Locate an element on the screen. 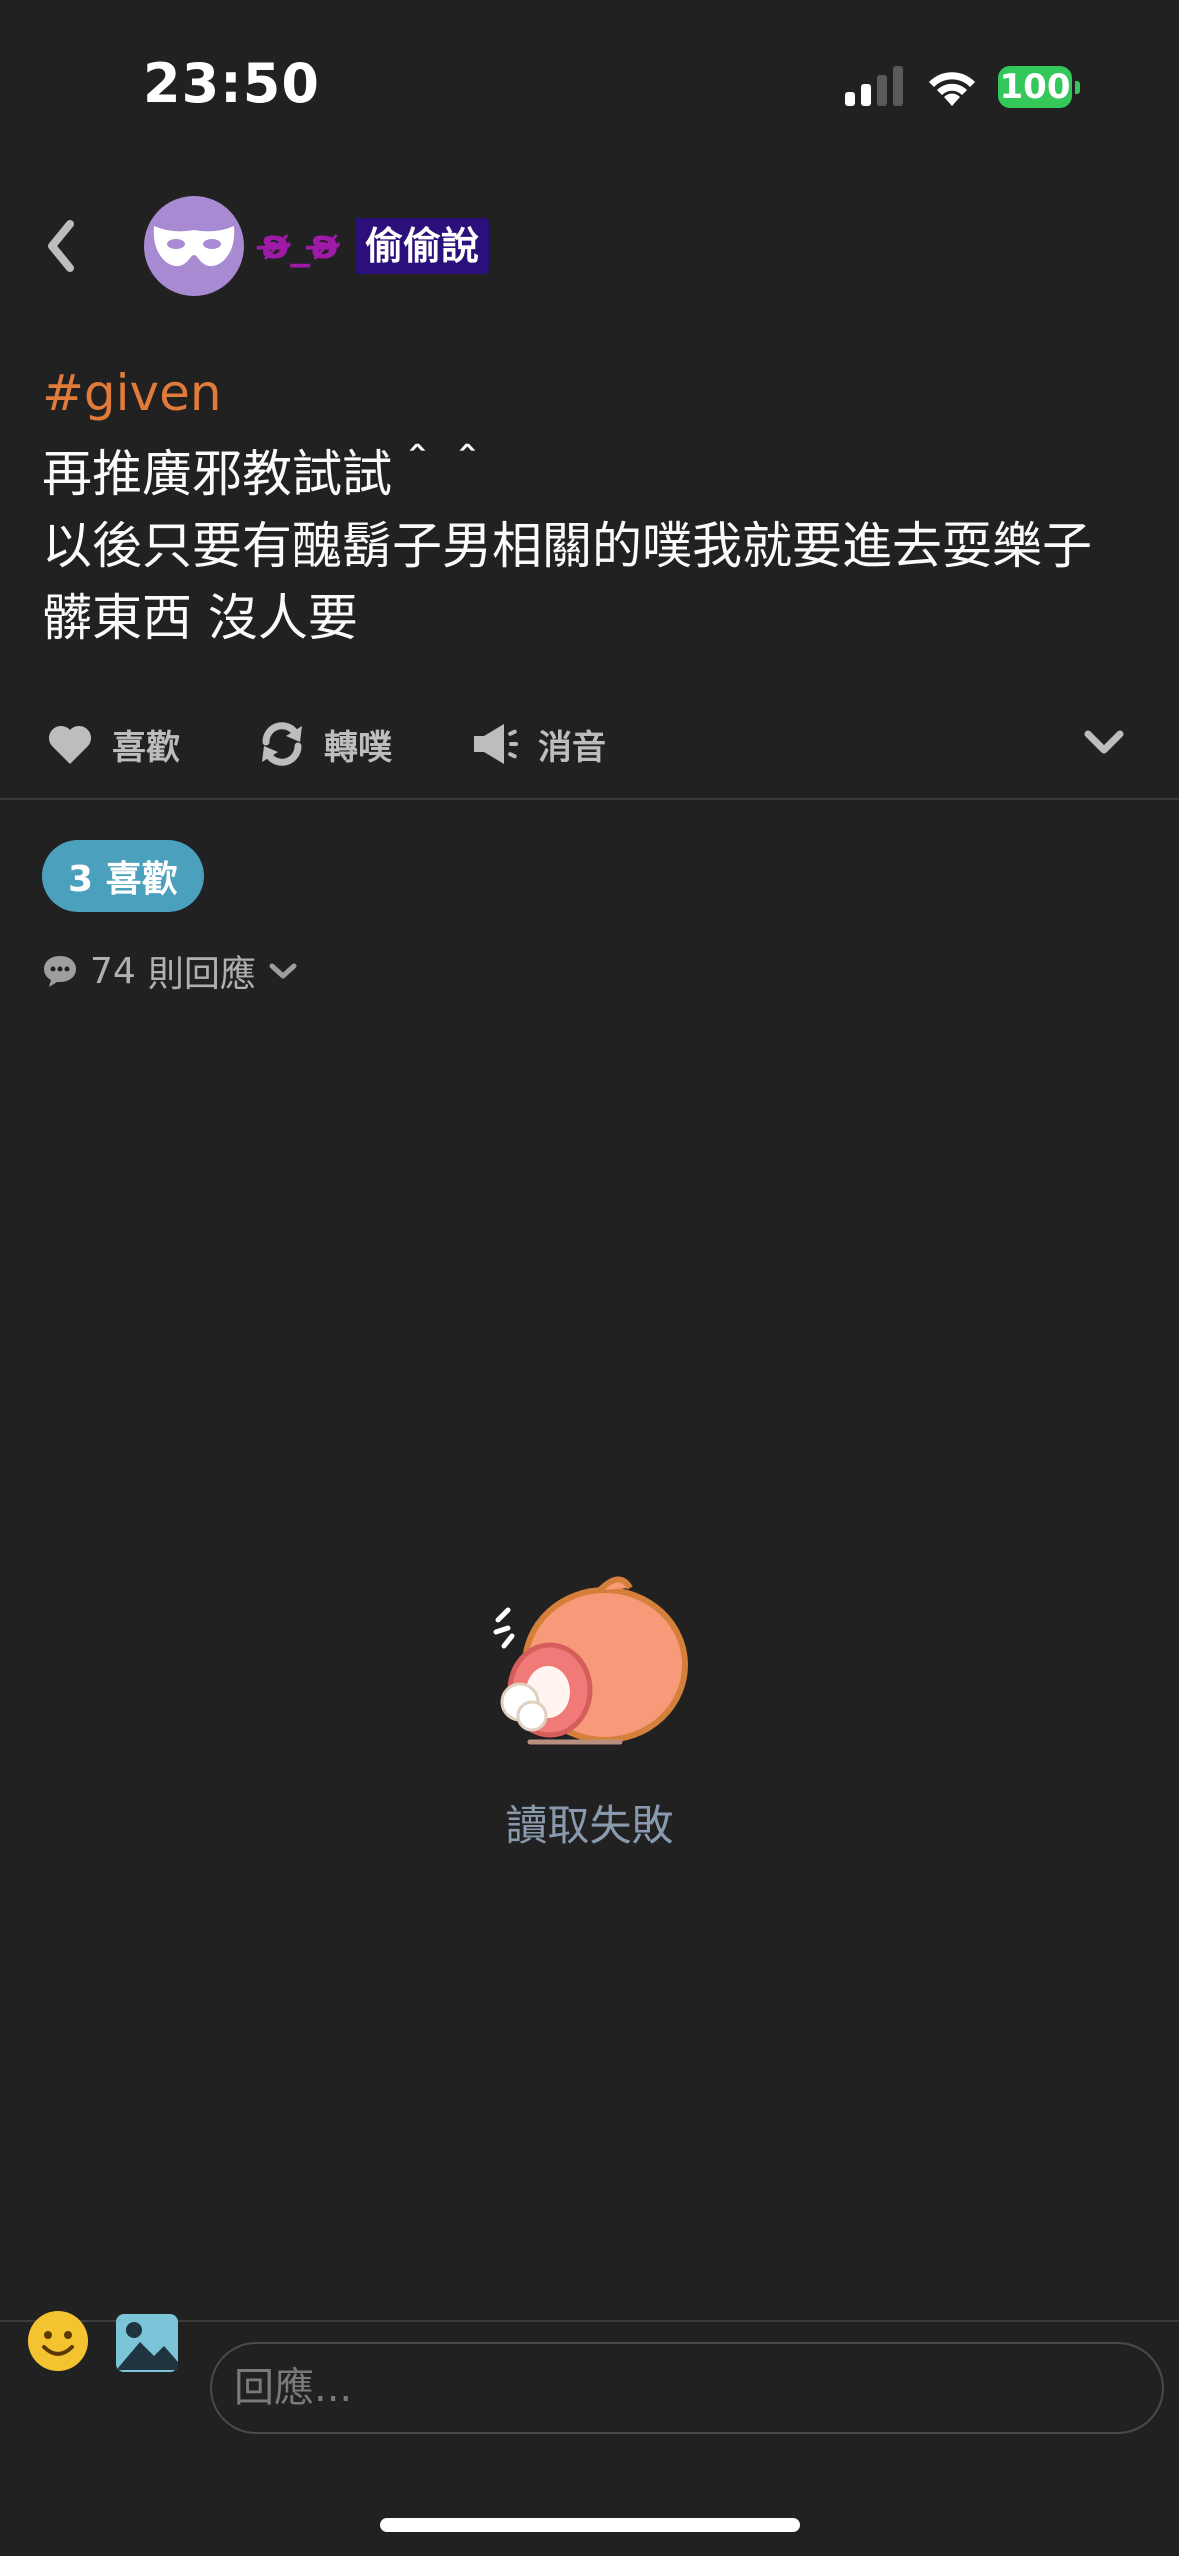  error-mascot-icon is located at coordinates (590, 1660).